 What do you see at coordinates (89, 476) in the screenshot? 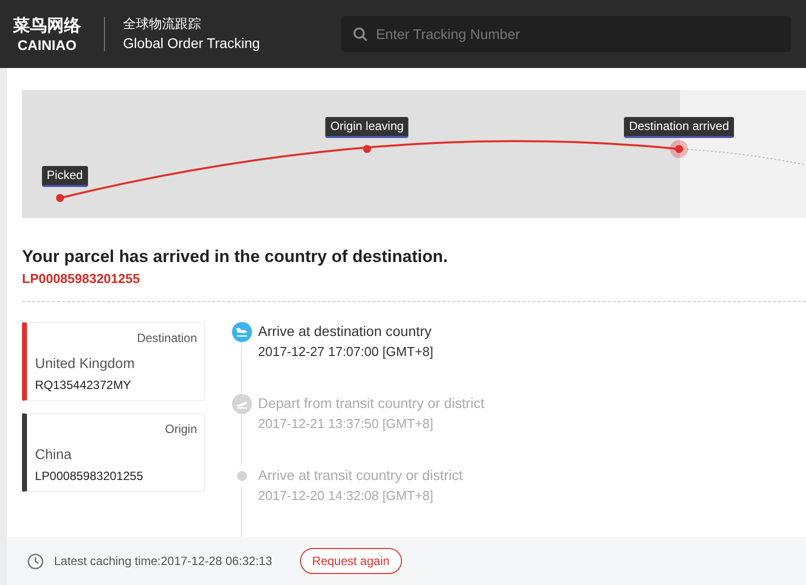
I see `card-tracking-number: LP00085983201255` at bounding box center [89, 476].